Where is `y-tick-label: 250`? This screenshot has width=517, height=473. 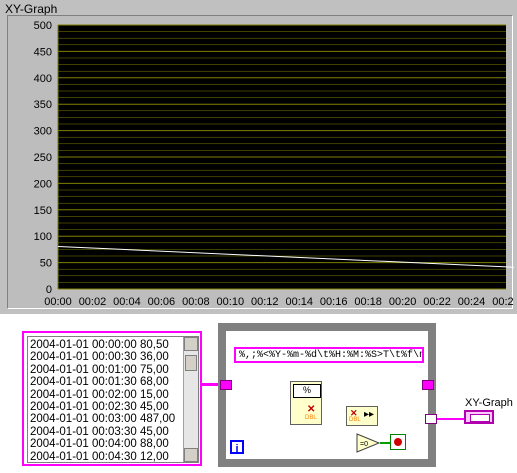
y-tick-label: 250 is located at coordinates (43, 158).